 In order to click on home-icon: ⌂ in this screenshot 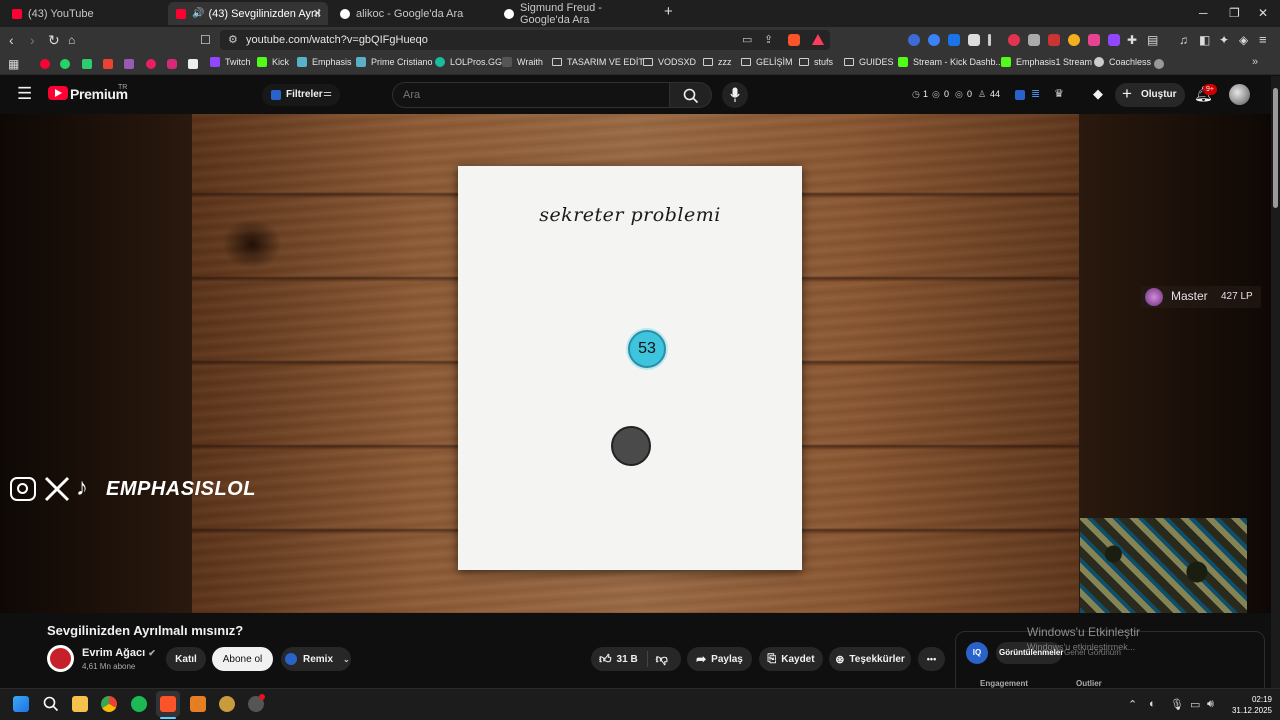, I will do `click(71, 40)`.